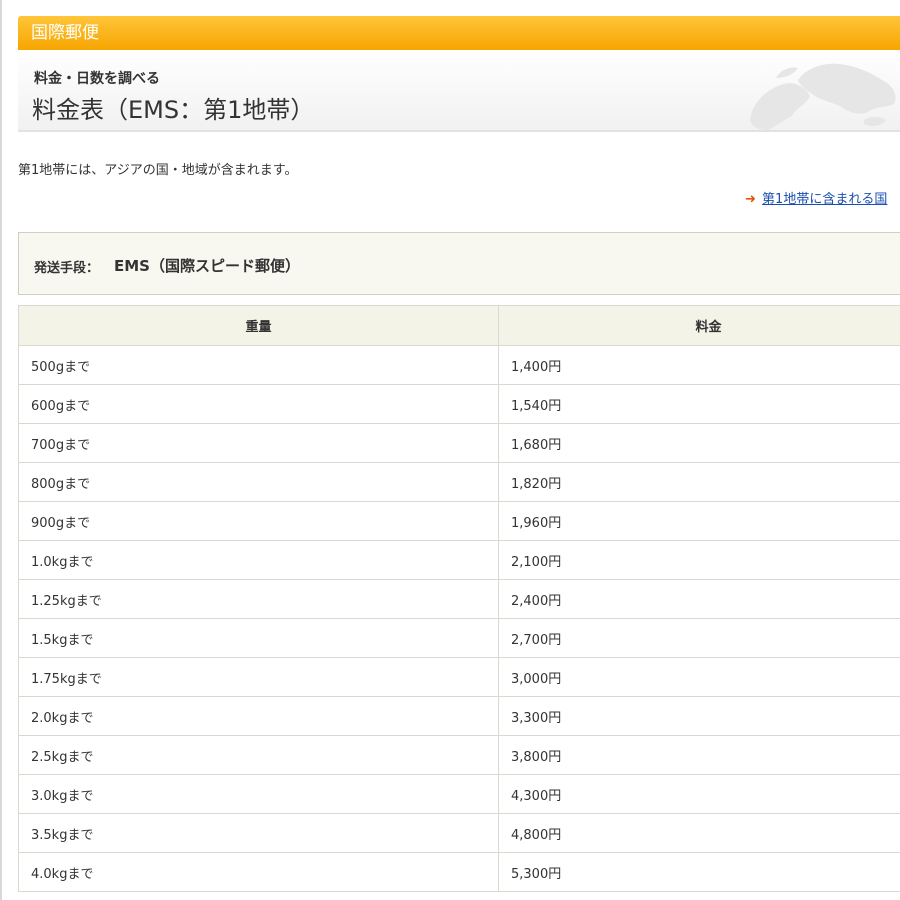 The width and height of the screenshot is (900, 900). Describe the element at coordinates (824, 199) in the screenshot. I see `zone-countries-link-text: 第1地帯に含まれる国` at that location.